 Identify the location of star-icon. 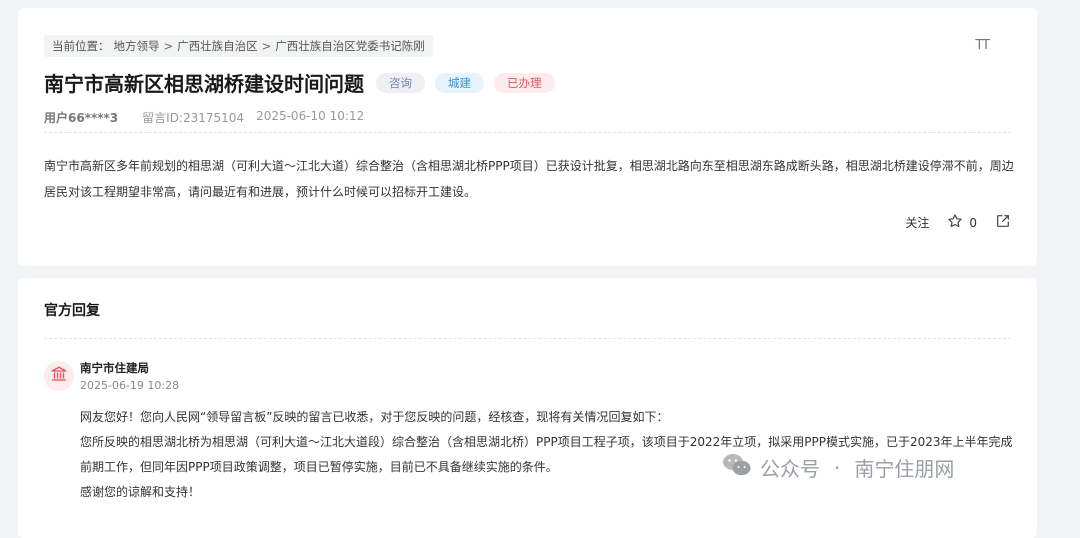
(955, 222).